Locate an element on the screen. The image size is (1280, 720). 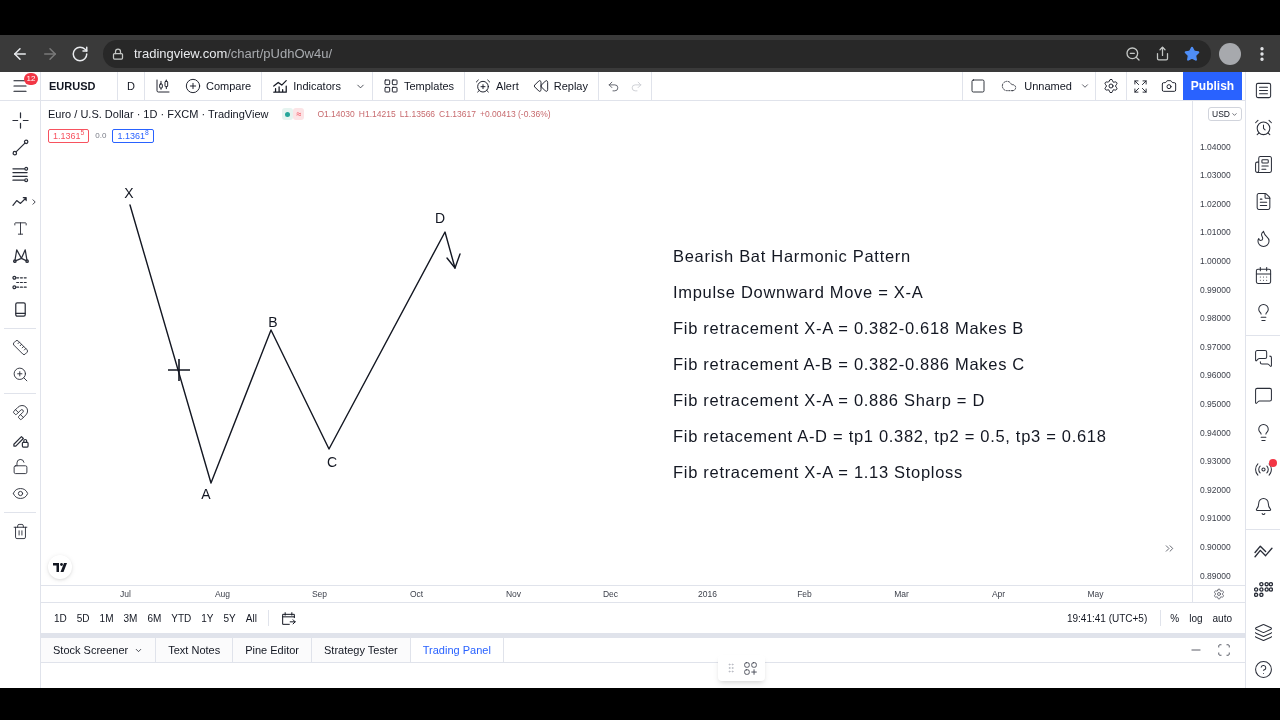
square-icon is located at coordinates (978, 86).